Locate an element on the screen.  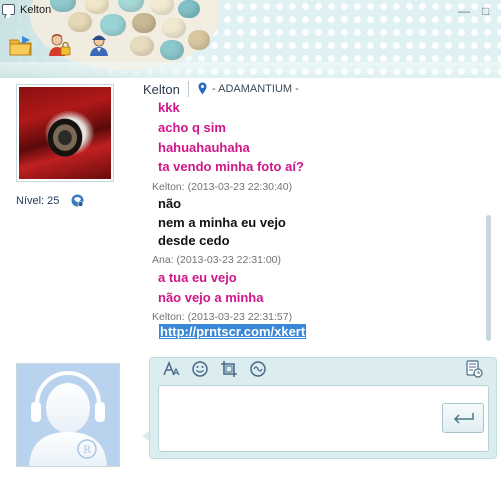
message-line: desde cedo is located at coordinates (194, 240).